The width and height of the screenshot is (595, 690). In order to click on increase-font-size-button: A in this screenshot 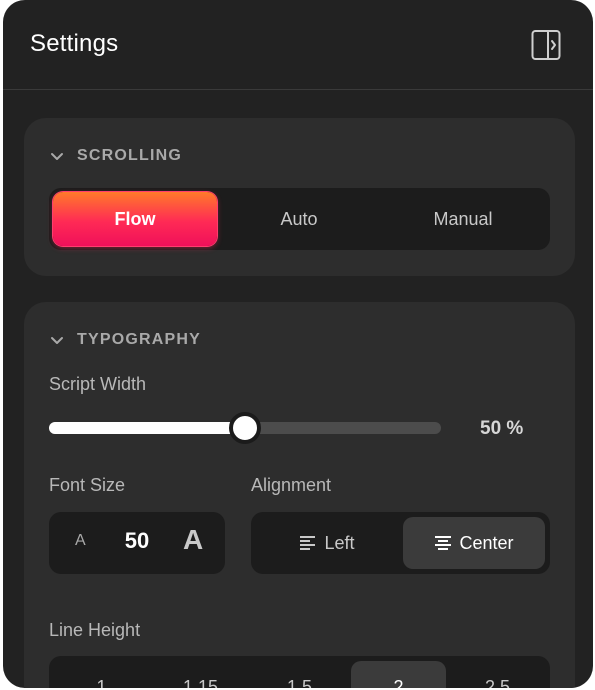, I will do `click(193, 540)`.